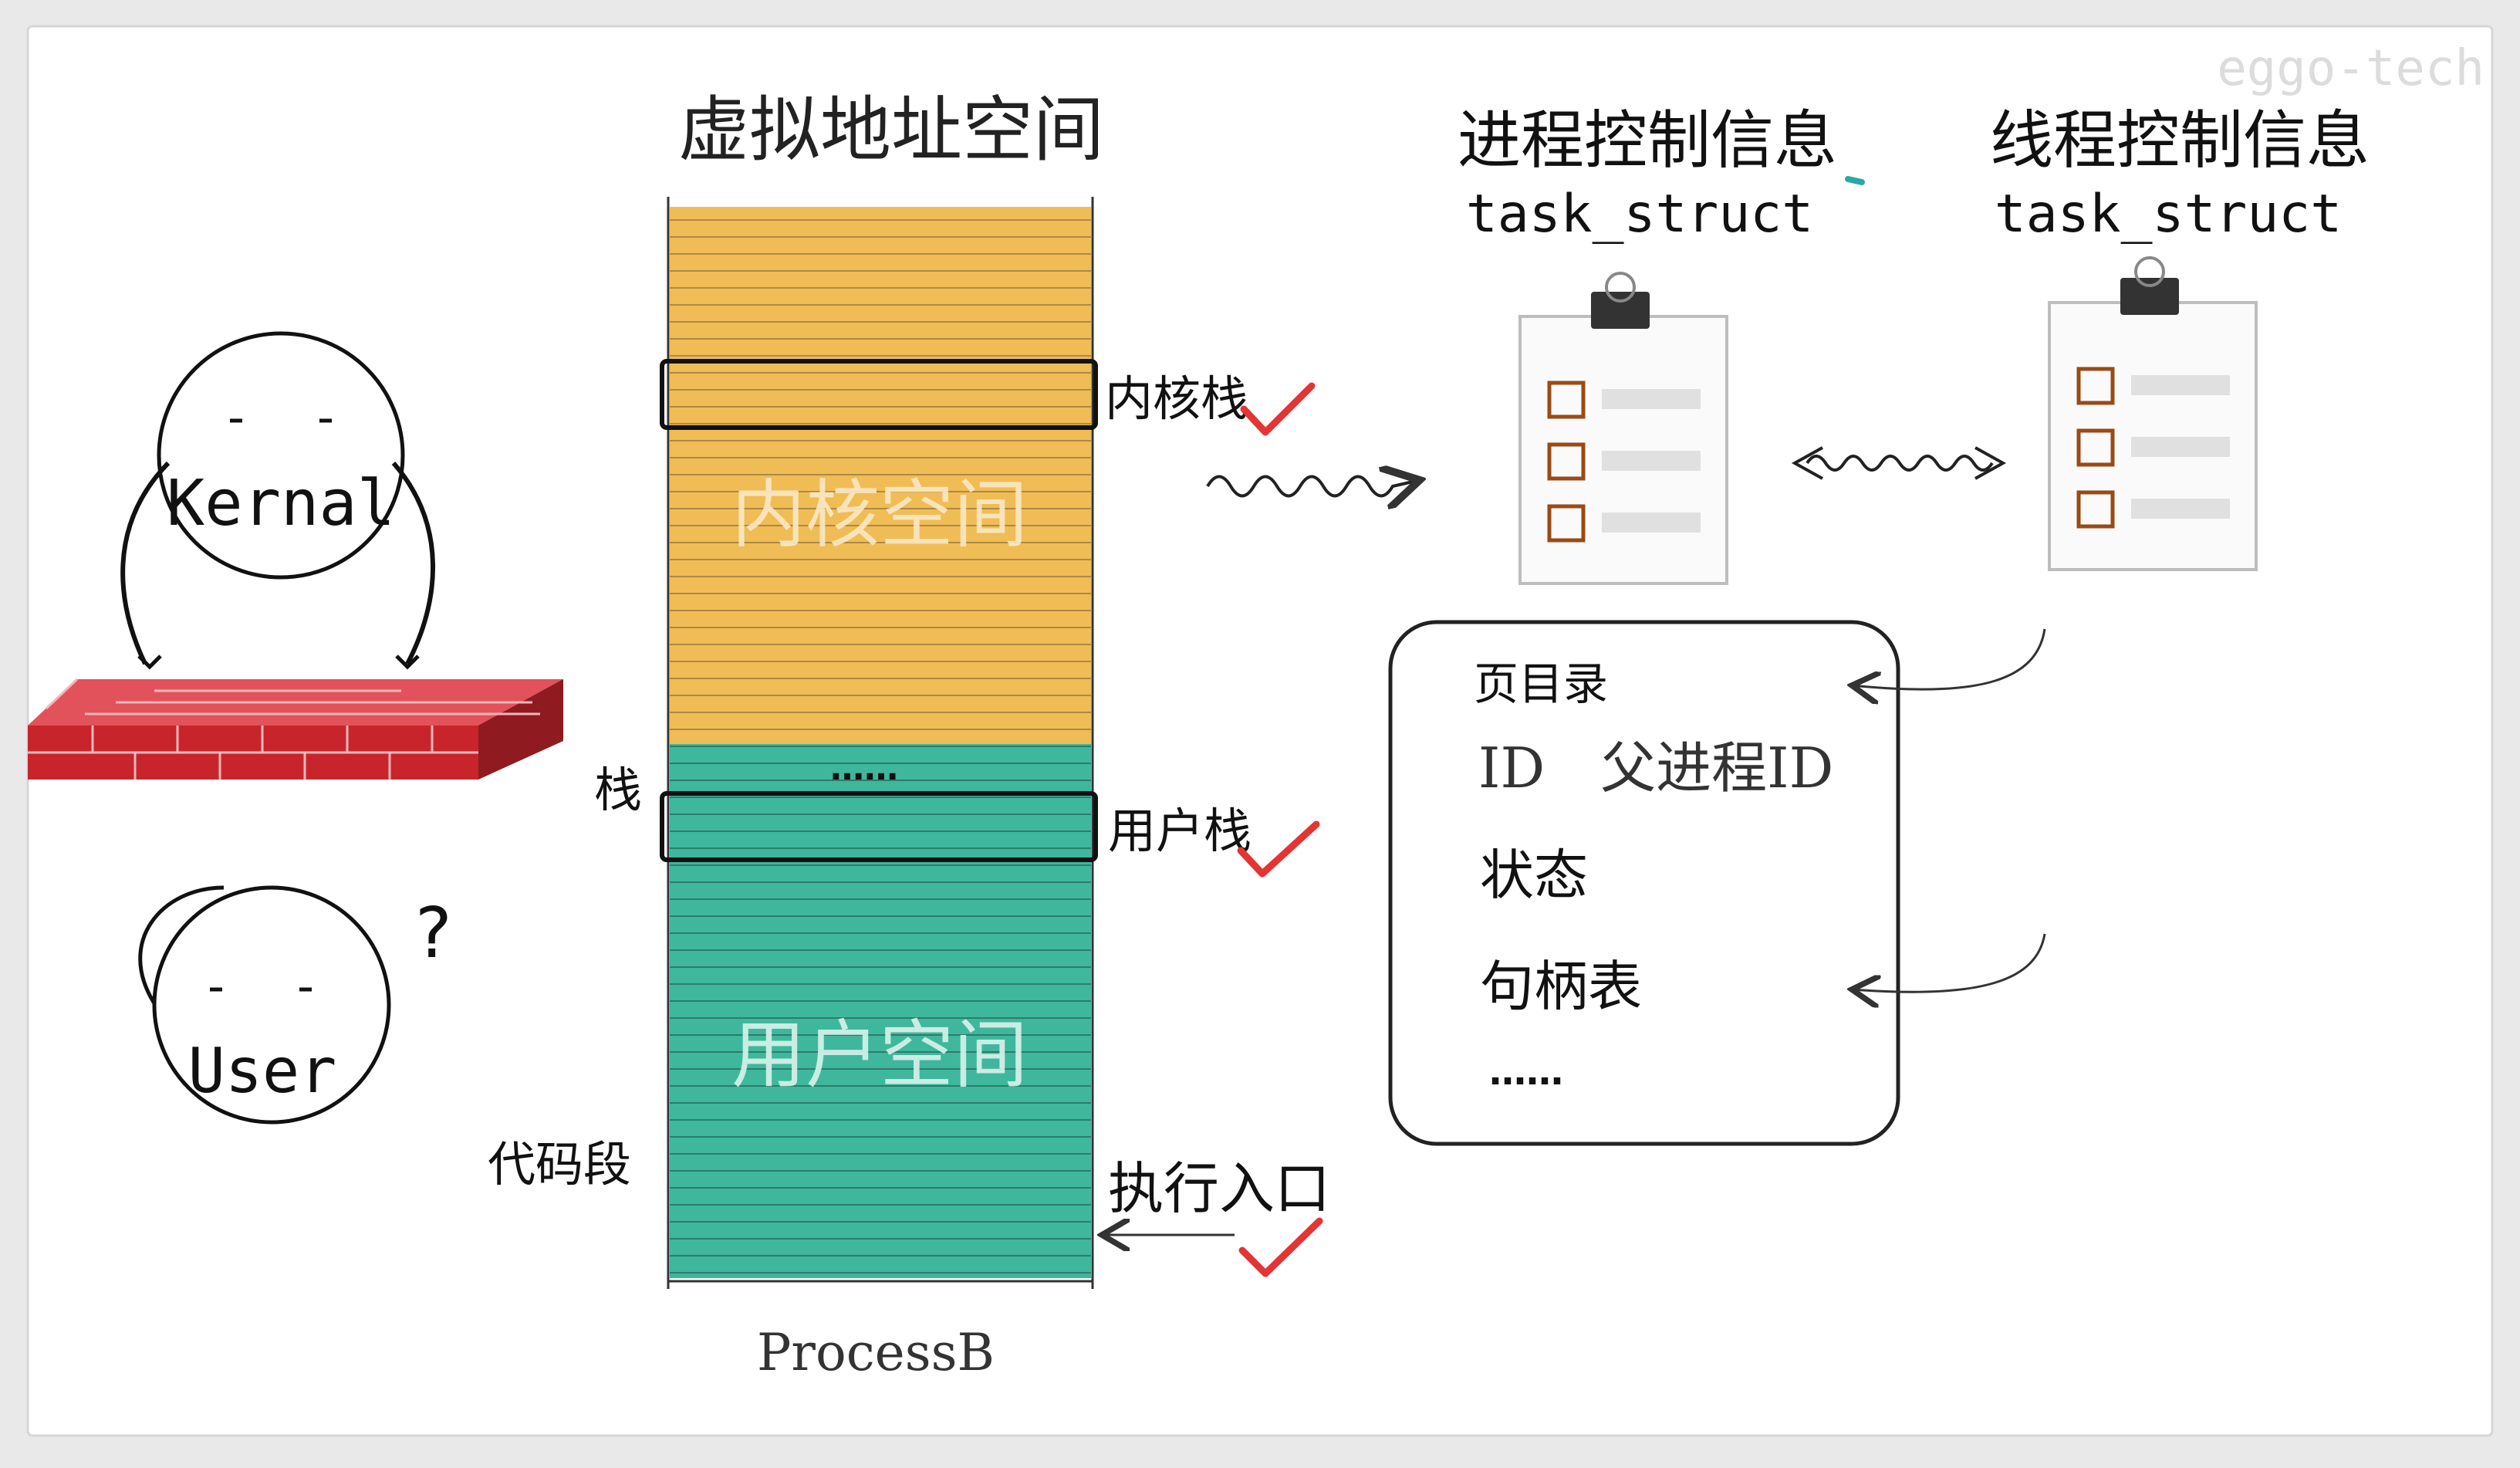  I want to click on kernel-head, so click(281, 455).